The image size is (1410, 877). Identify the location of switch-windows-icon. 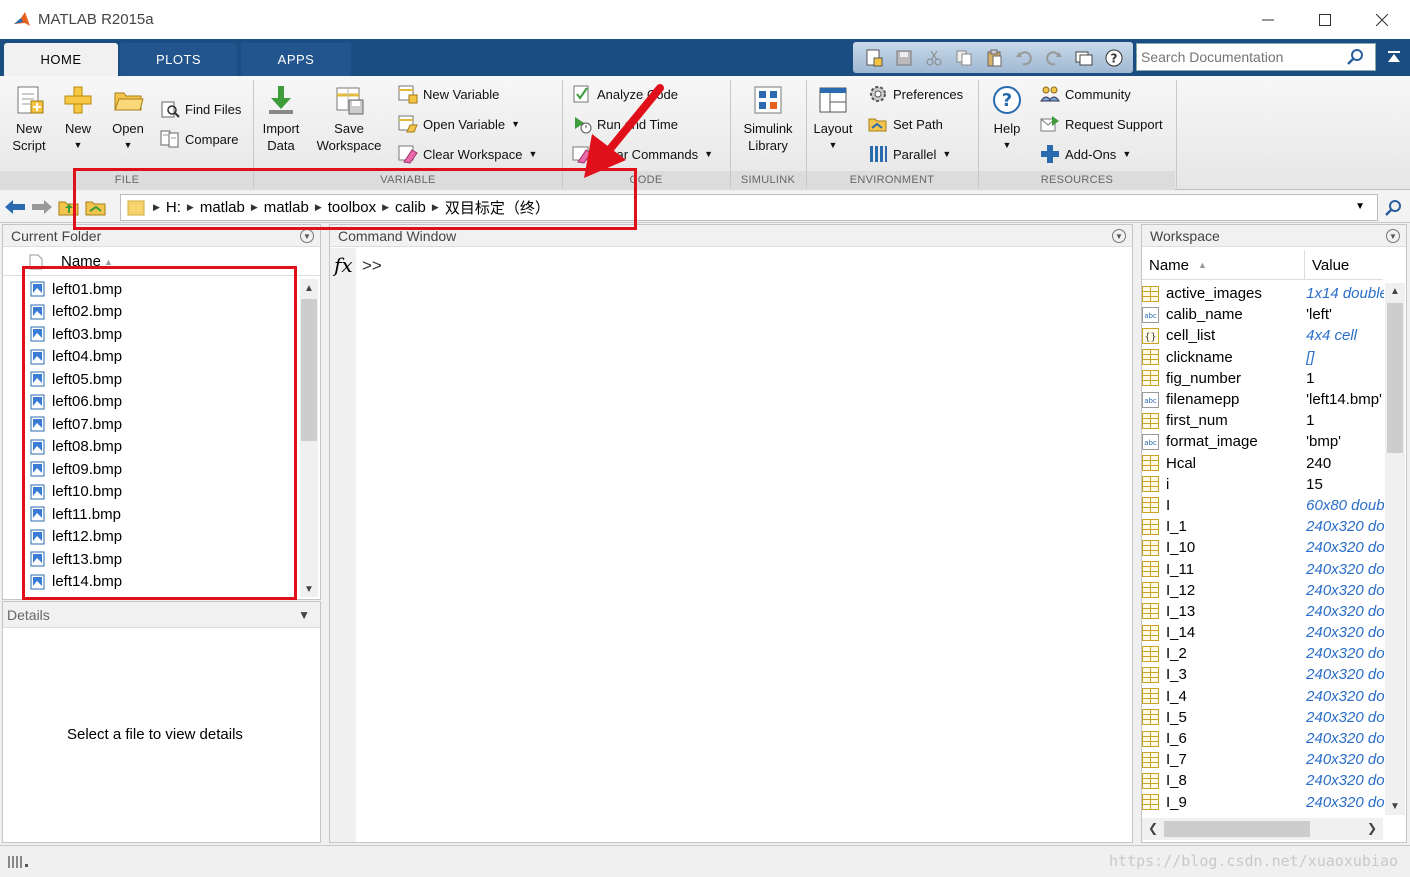
(1084, 58).